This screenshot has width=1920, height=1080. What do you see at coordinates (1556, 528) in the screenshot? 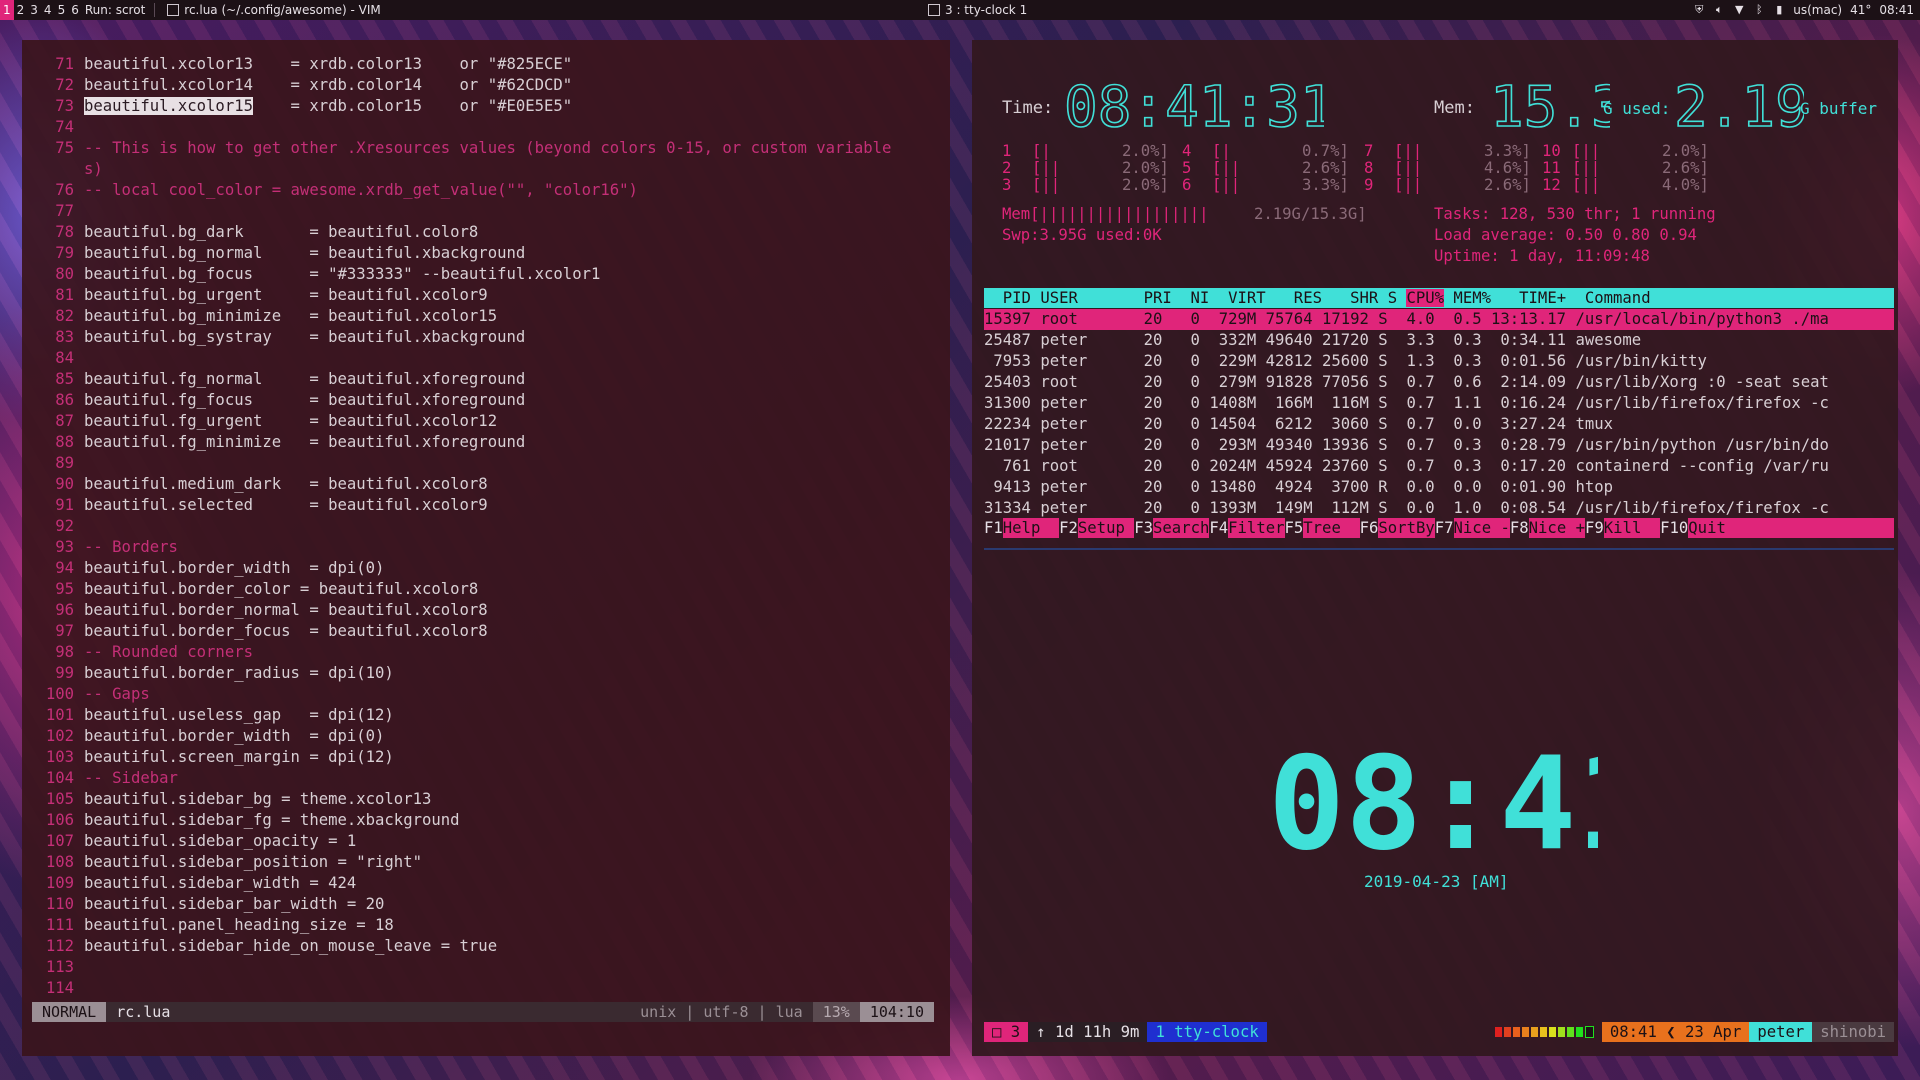
I see `fkey-label: Nice +` at bounding box center [1556, 528].